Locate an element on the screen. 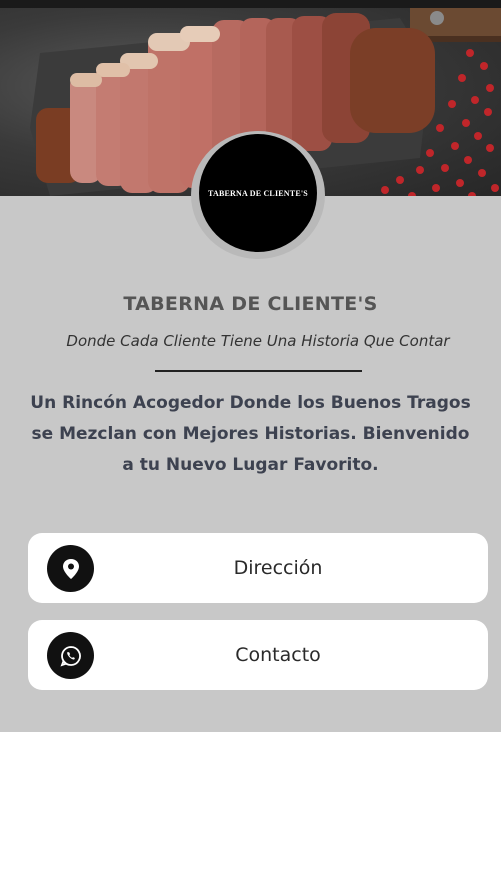  contacto-button: Contacto is located at coordinates (258, 655).